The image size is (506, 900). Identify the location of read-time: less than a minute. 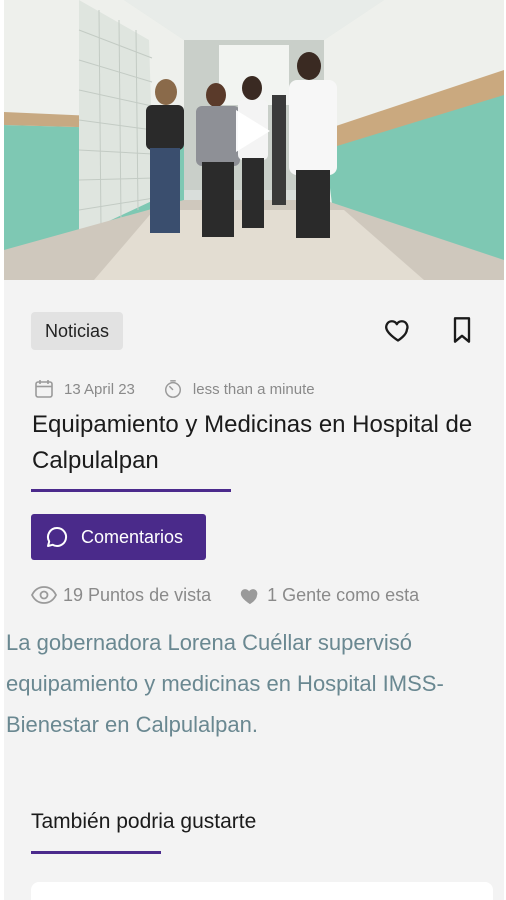
(253, 389).